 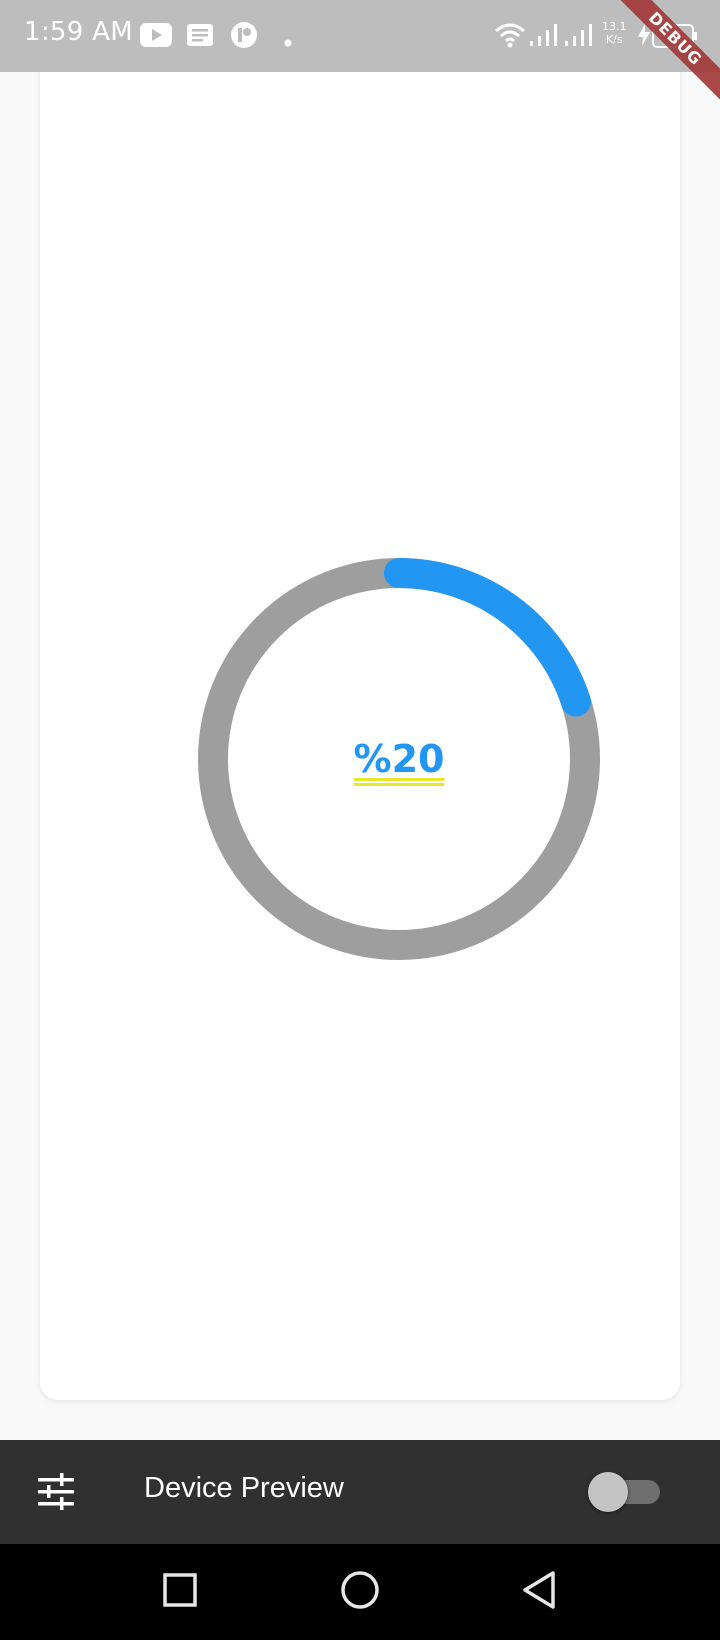 I want to click on dot-icon, so click(x=288, y=41).